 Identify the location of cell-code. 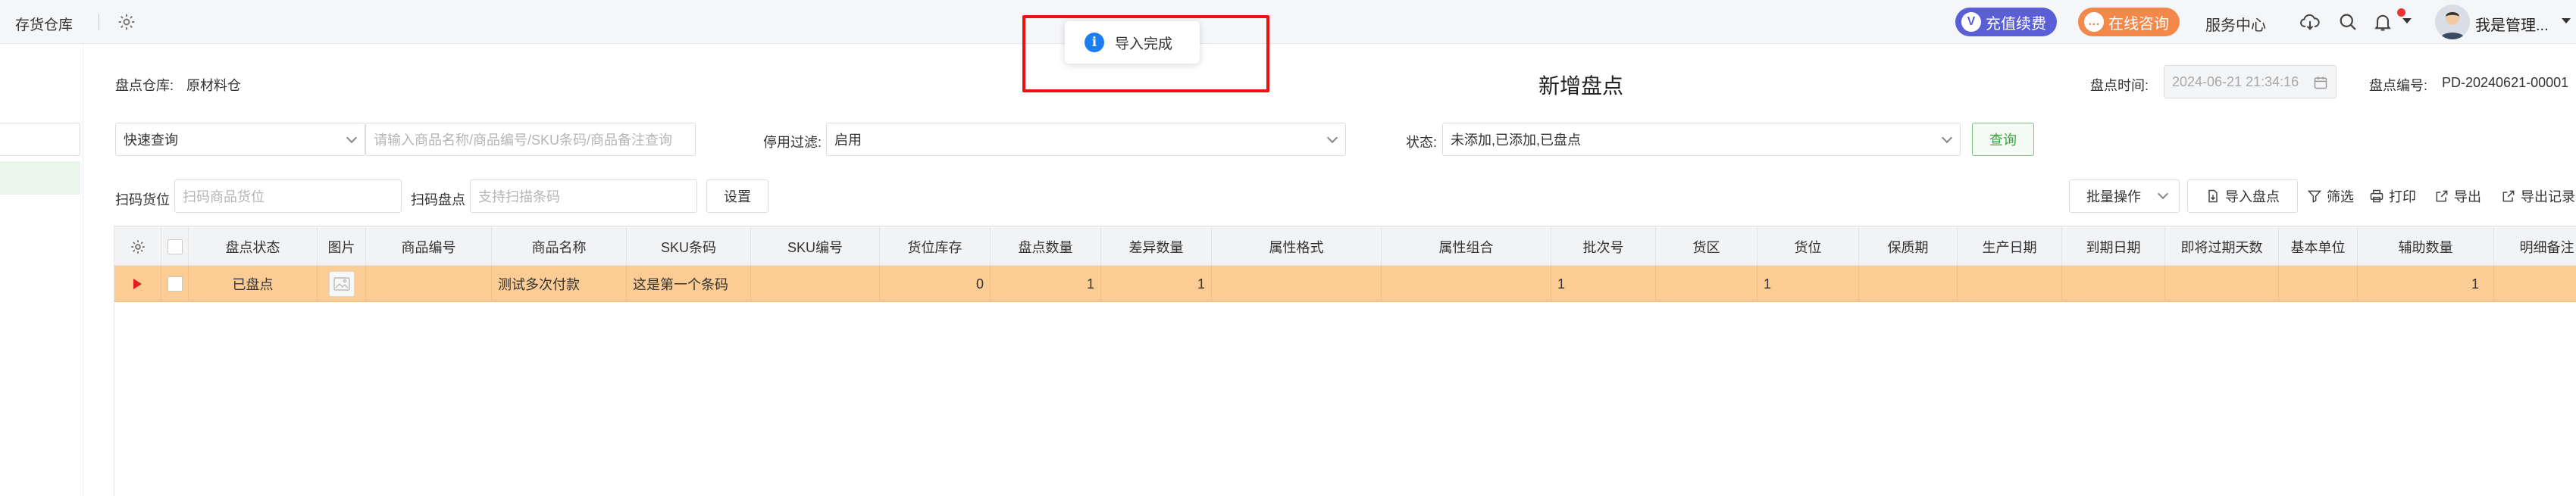
(429, 284).